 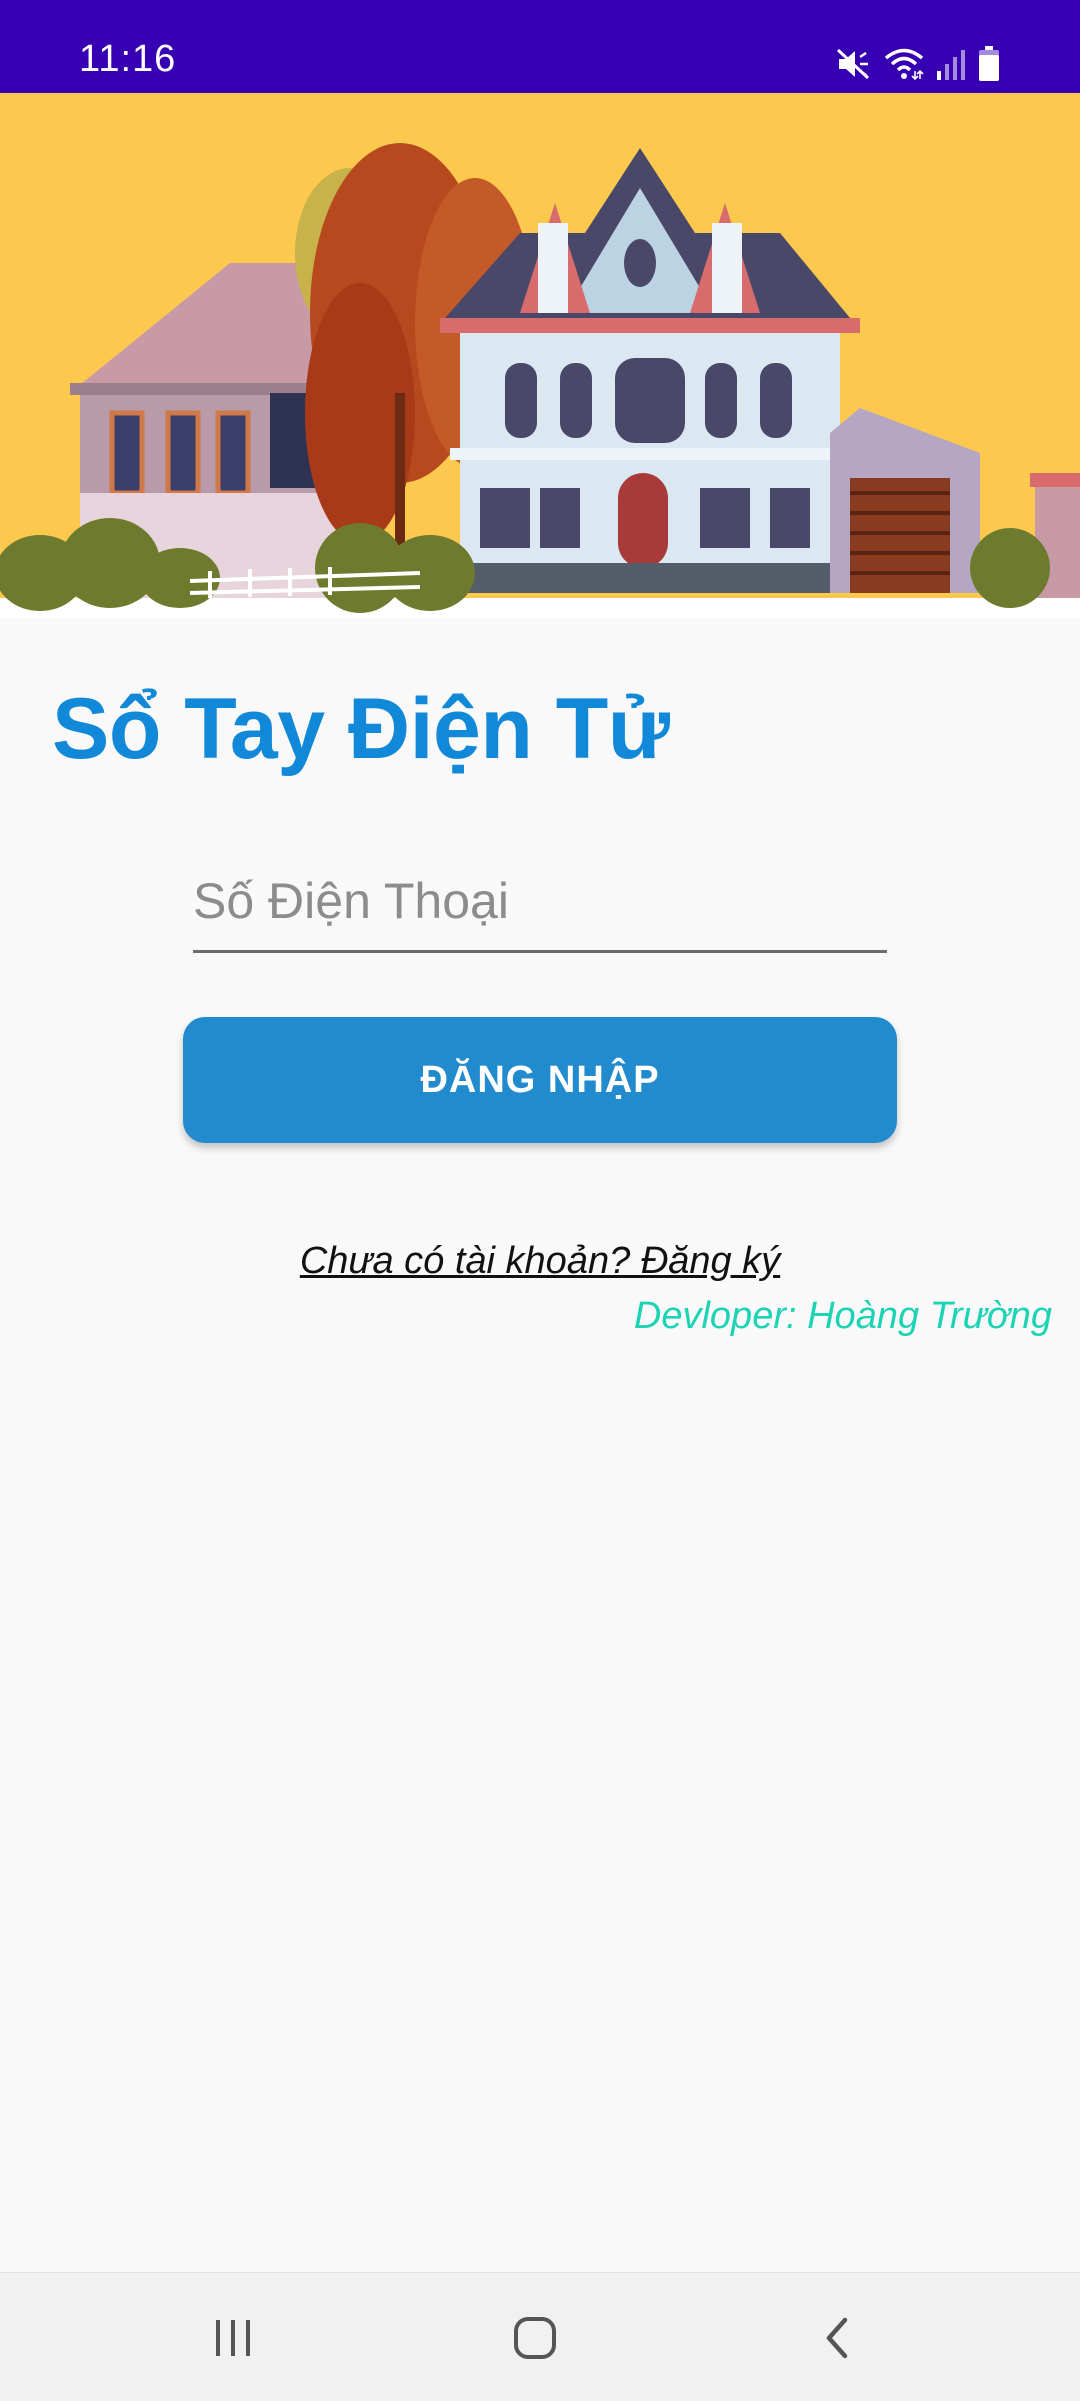 I want to click on login-button: ĐĂNG NHẬP, so click(x=540, y=1080).